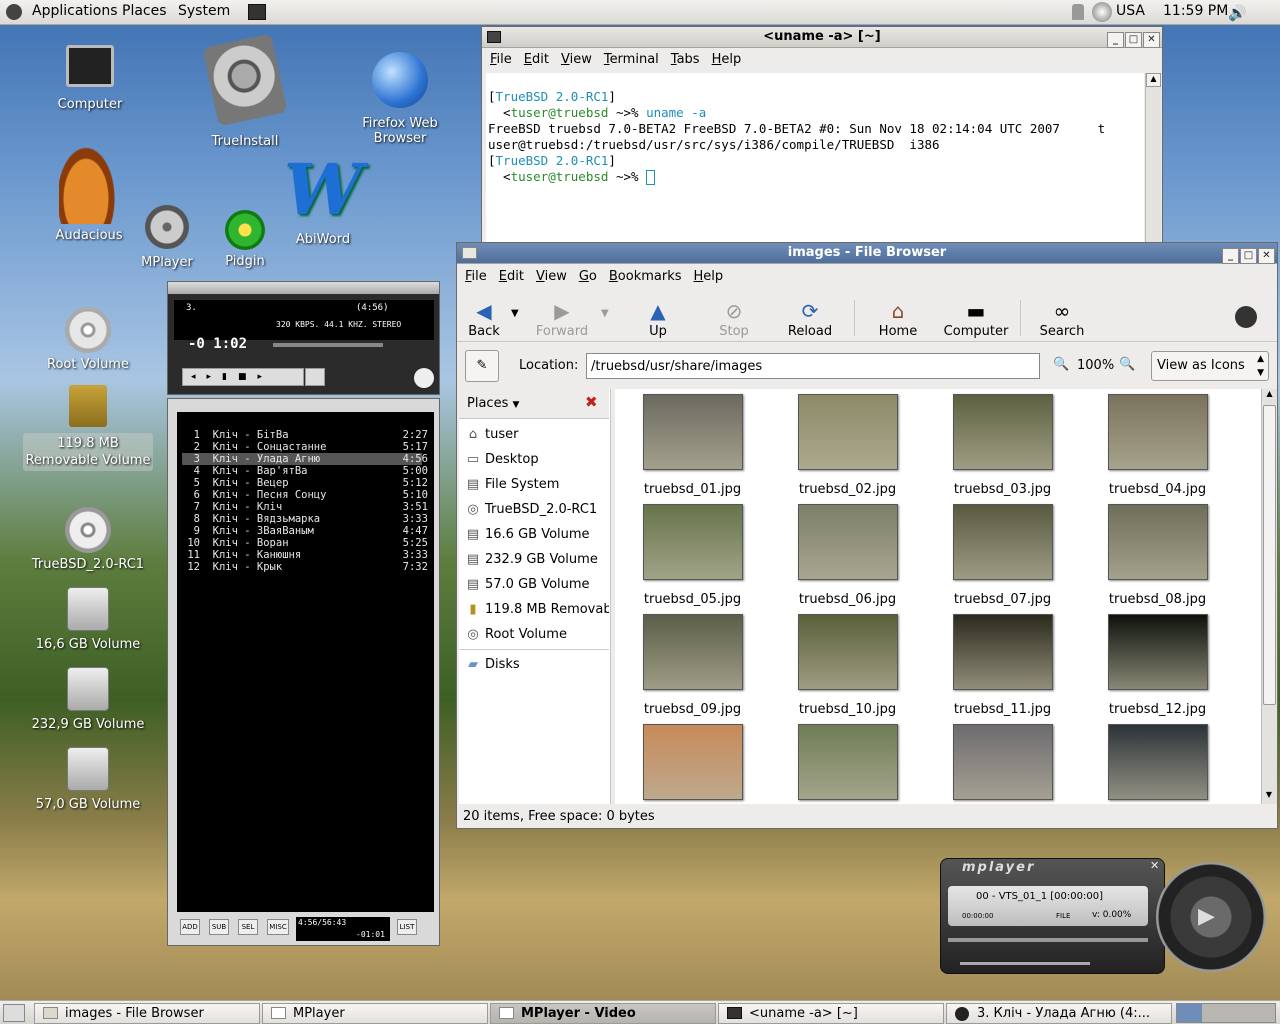  What do you see at coordinates (305, 507) in the screenshot?
I see `playlist-row: 7 Кліч - Кліч 3:51` at bounding box center [305, 507].